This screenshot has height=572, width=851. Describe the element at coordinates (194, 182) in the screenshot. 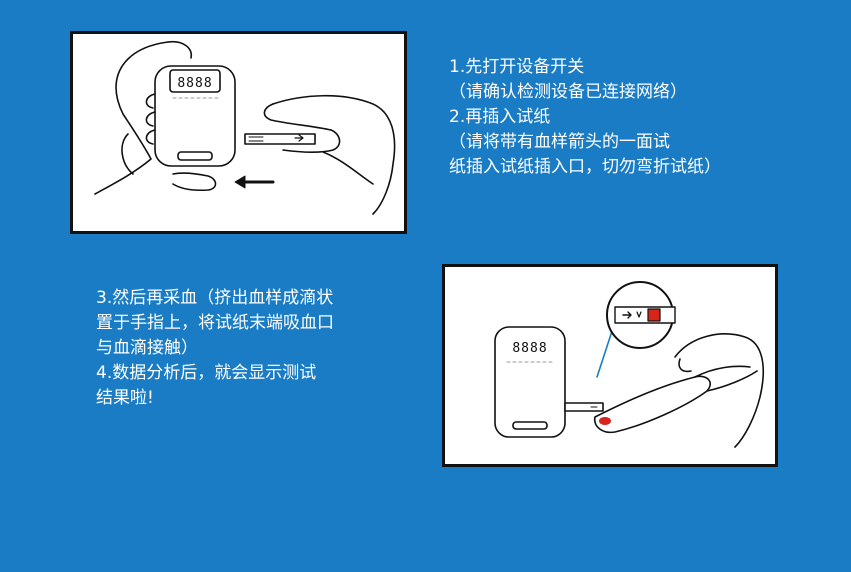

I see `thumb` at that location.